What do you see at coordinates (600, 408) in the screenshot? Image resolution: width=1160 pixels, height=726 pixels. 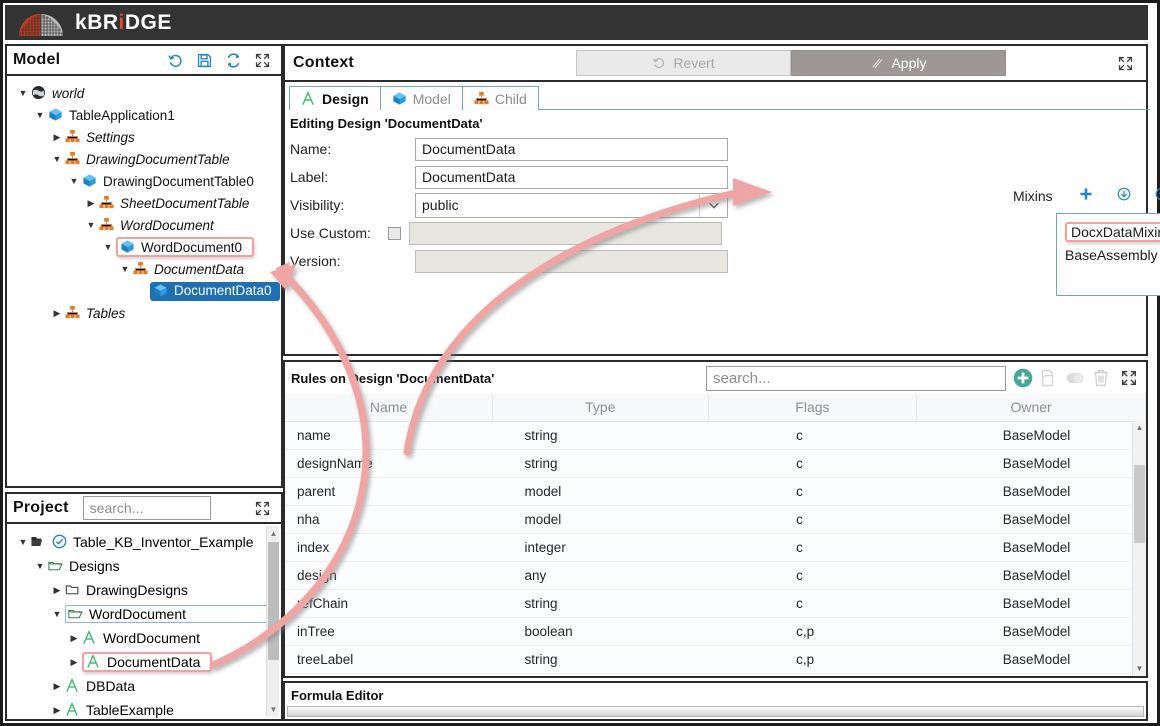 I see `rules-column-header: Type` at bounding box center [600, 408].